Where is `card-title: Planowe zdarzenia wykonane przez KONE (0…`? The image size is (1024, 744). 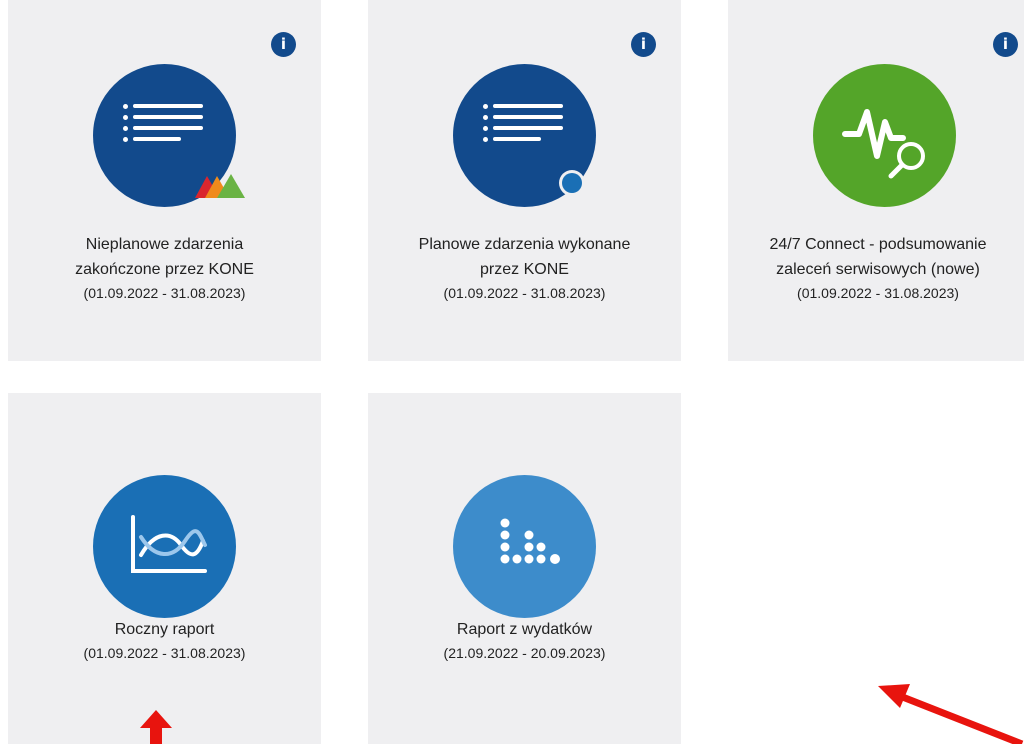 card-title: Planowe zdarzenia wykonane przez KONE (0… is located at coordinates (524, 268).